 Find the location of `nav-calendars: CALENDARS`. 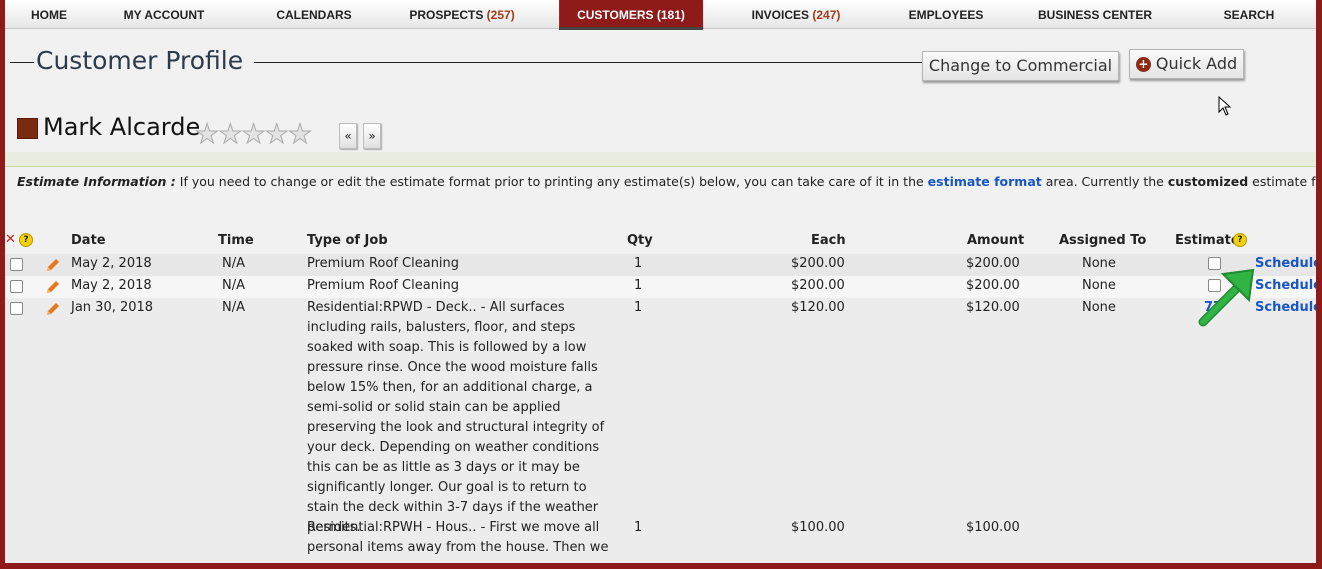

nav-calendars: CALENDARS is located at coordinates (313, 14).